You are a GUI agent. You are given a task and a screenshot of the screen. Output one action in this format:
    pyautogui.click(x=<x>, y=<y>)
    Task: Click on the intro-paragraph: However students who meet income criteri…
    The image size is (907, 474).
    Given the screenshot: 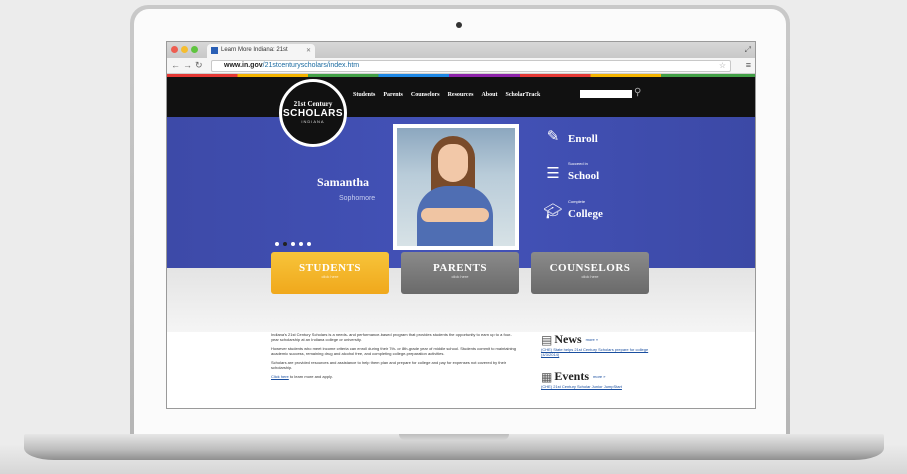 What is the action you would take?
    pyautogui.click(x=394, y=351)
    